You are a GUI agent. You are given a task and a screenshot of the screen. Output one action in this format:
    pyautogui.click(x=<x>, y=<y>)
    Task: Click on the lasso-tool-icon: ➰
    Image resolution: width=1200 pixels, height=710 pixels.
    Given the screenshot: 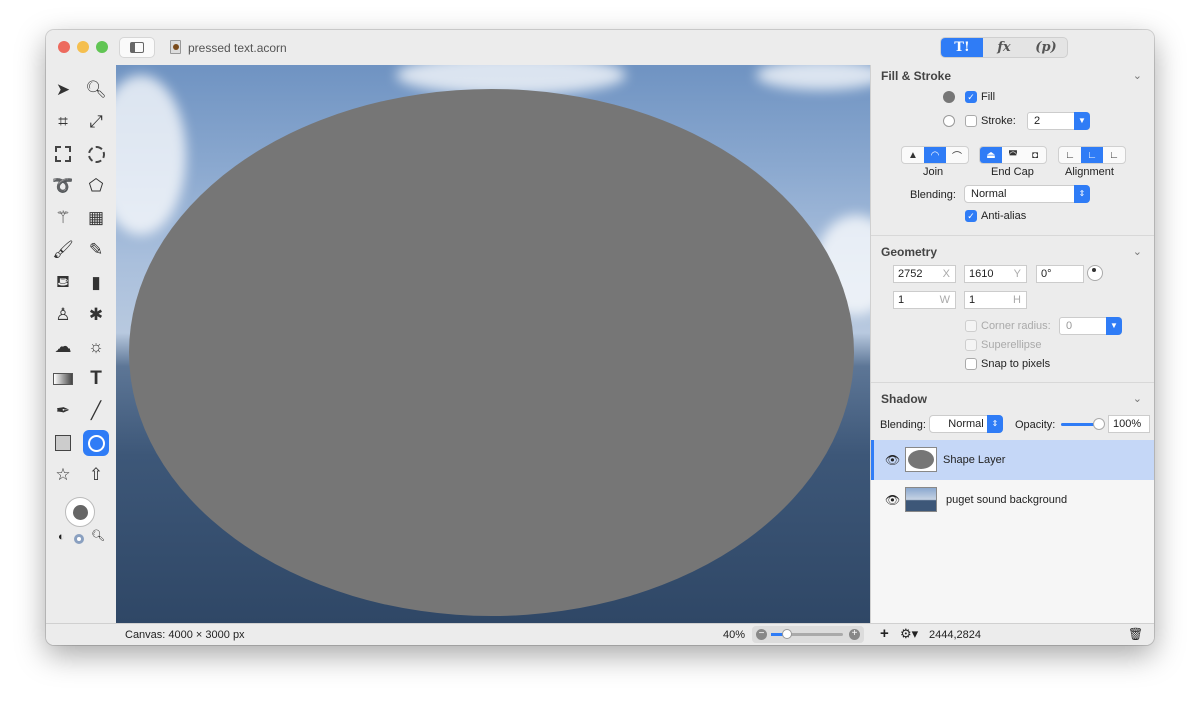 What is the action you would take?
    pyautogui.click(x=63, y=186)
    